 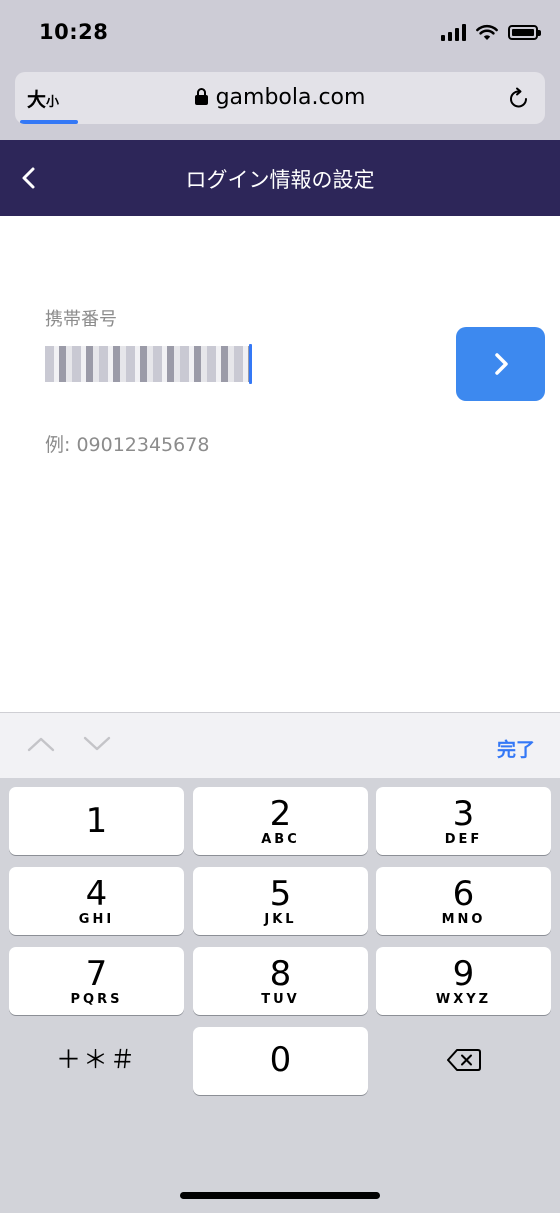 I want to click on key-4: 4 GHI, so click(x=96, y=901).